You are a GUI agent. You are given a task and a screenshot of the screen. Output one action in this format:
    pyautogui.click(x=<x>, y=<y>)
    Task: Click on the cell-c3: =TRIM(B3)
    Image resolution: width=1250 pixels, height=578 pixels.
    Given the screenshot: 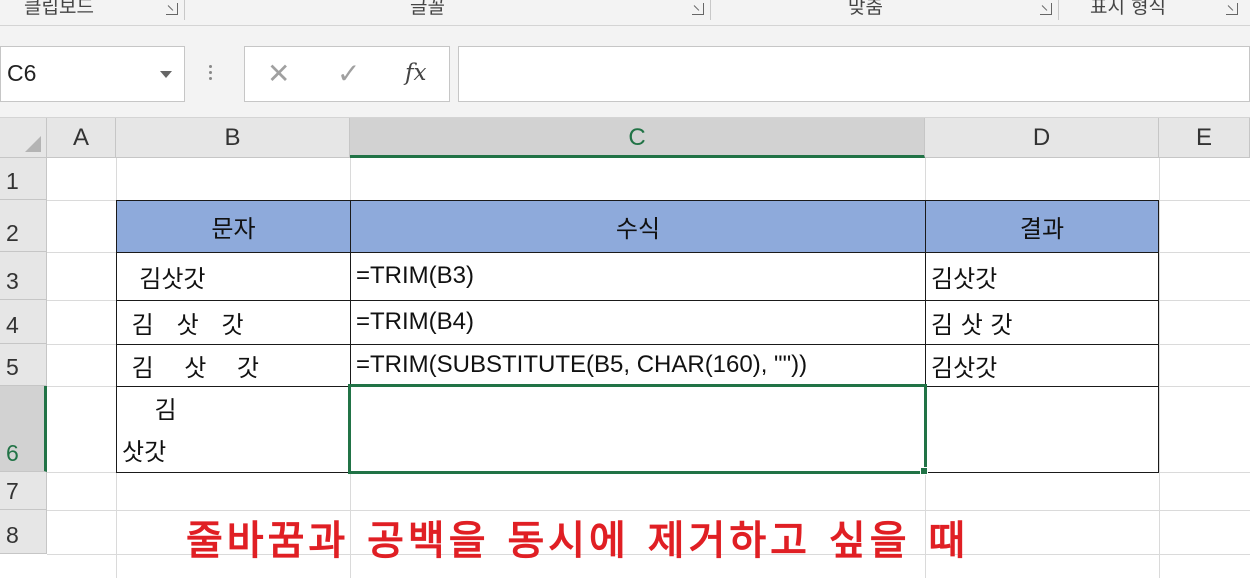 What is the action you would take?
    pyautogui.click(x=415, y=276)
    